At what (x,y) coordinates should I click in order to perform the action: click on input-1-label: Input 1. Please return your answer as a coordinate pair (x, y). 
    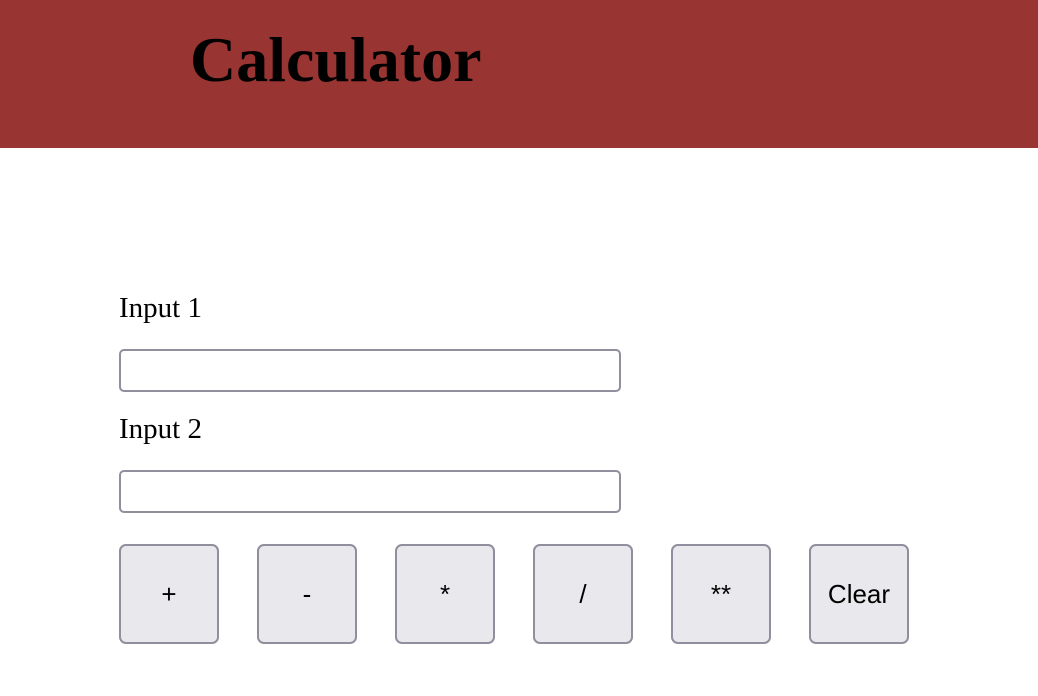
    Looking at the image, I should click on (160, 308).